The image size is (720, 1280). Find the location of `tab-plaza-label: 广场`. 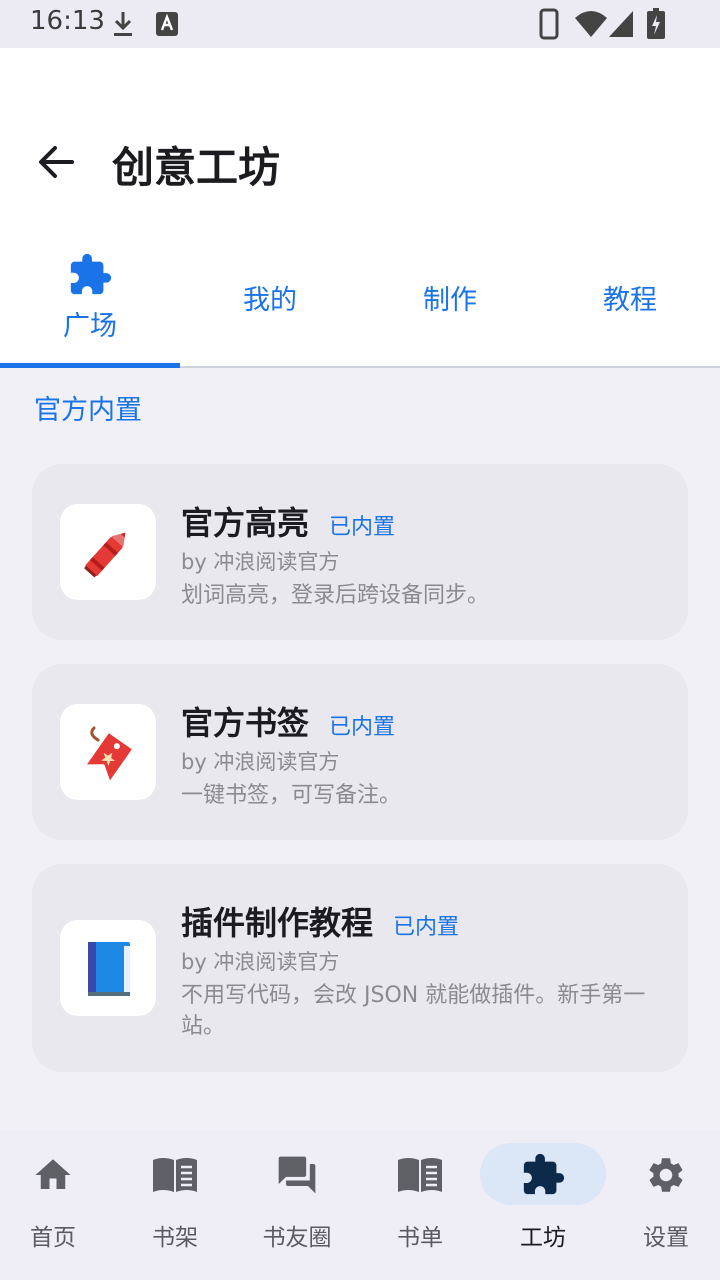

tab-plaza-label: 广场 is located at coordinates (90, 326).